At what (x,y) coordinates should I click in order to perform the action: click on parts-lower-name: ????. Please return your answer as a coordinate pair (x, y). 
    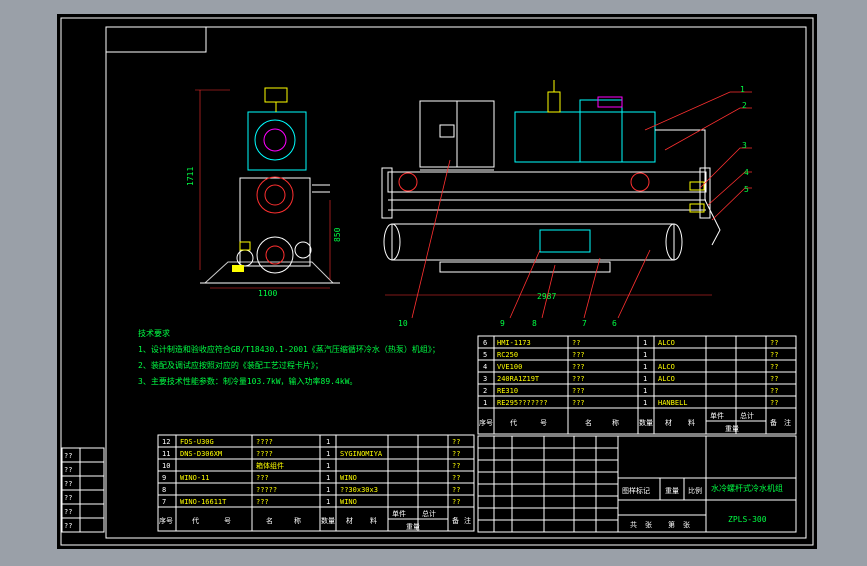
    Looking at the image, I should click on (264, 454).